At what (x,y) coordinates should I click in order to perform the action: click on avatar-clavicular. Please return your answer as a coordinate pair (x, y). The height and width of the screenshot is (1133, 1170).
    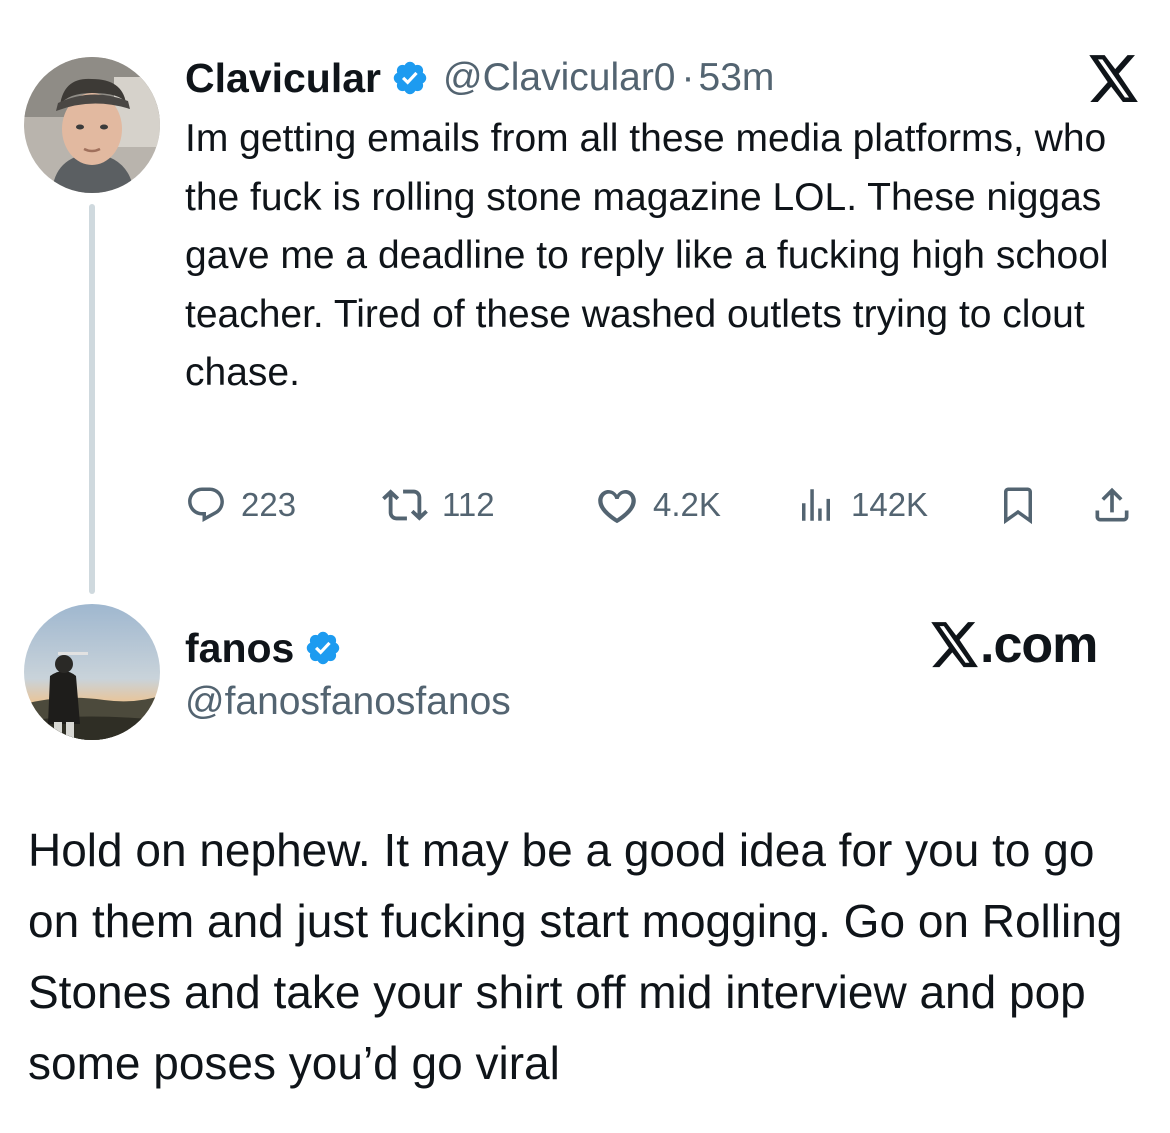
    Looking at the image, I should click on (92, 125).